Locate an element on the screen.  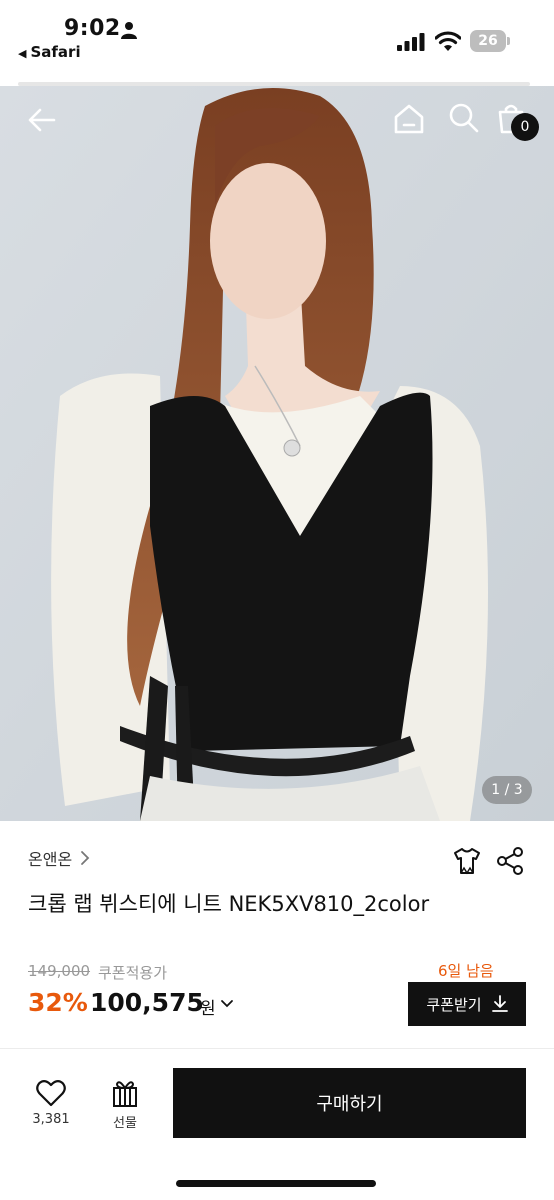
battery-icon: 26 is located at coordinates (490, 41).